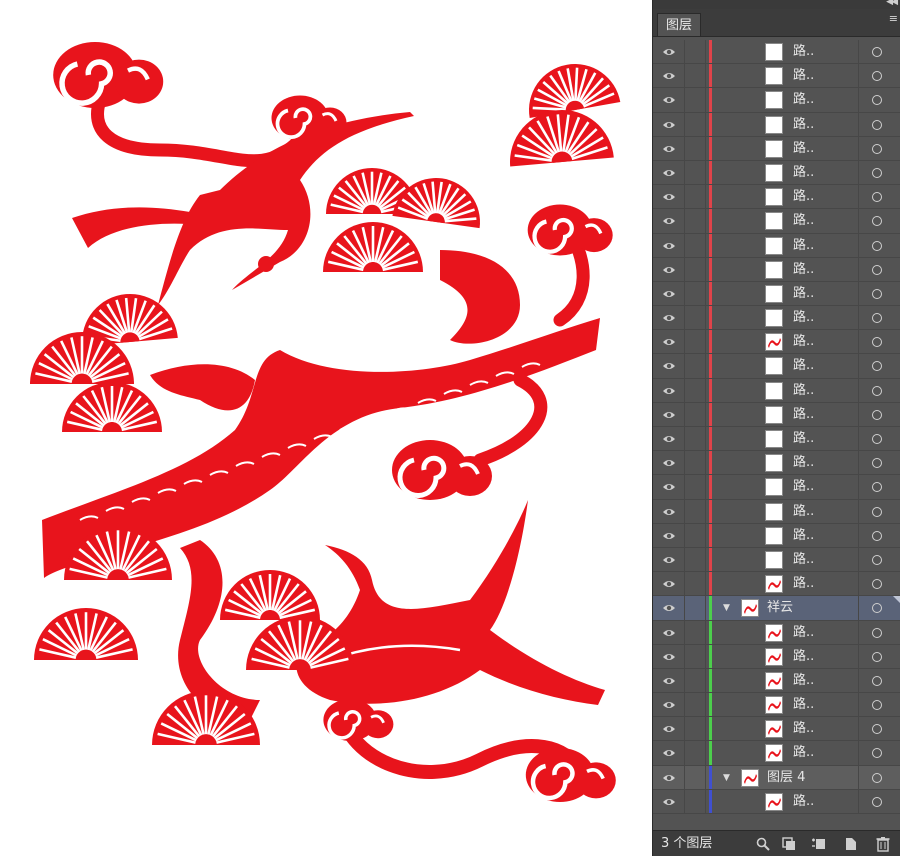  I want to click on panel-collapse-bar: ◀◀, so click(776, 4).